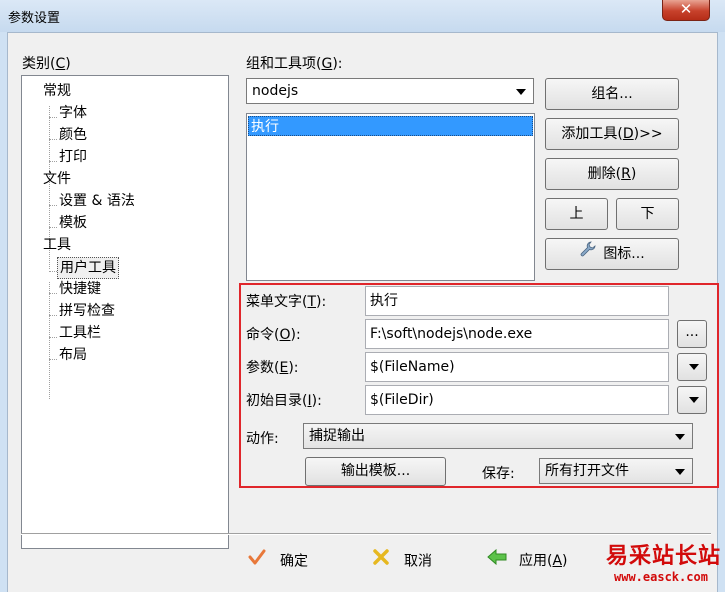 This screenshot has width=725, height=592. What do you see at coordinates (57, 91) in the screenshot?
I see `tree-item-general: 常规` at bounding box center [57, 91].